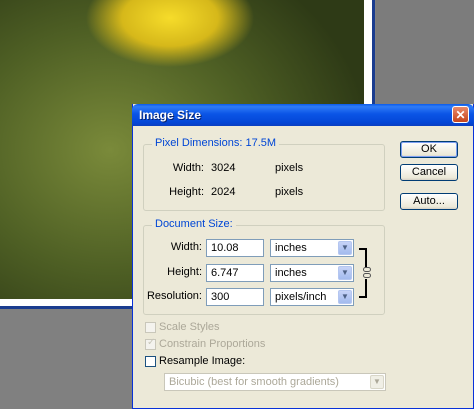 Image resolution: width=474 pixels, height=409 pixels. Describe the element at coordinates (301, 297) in the screenshot. I see `resolution-unit-value: pixels/inch` at that location.